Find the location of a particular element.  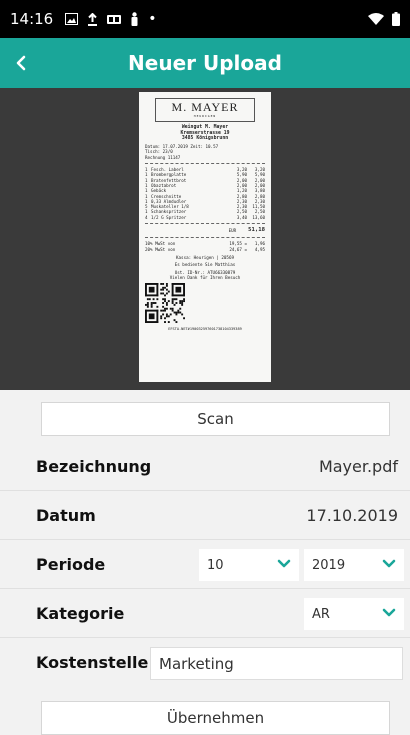

receipt-item-price: 3,40 is located at coordinates (241, 217).